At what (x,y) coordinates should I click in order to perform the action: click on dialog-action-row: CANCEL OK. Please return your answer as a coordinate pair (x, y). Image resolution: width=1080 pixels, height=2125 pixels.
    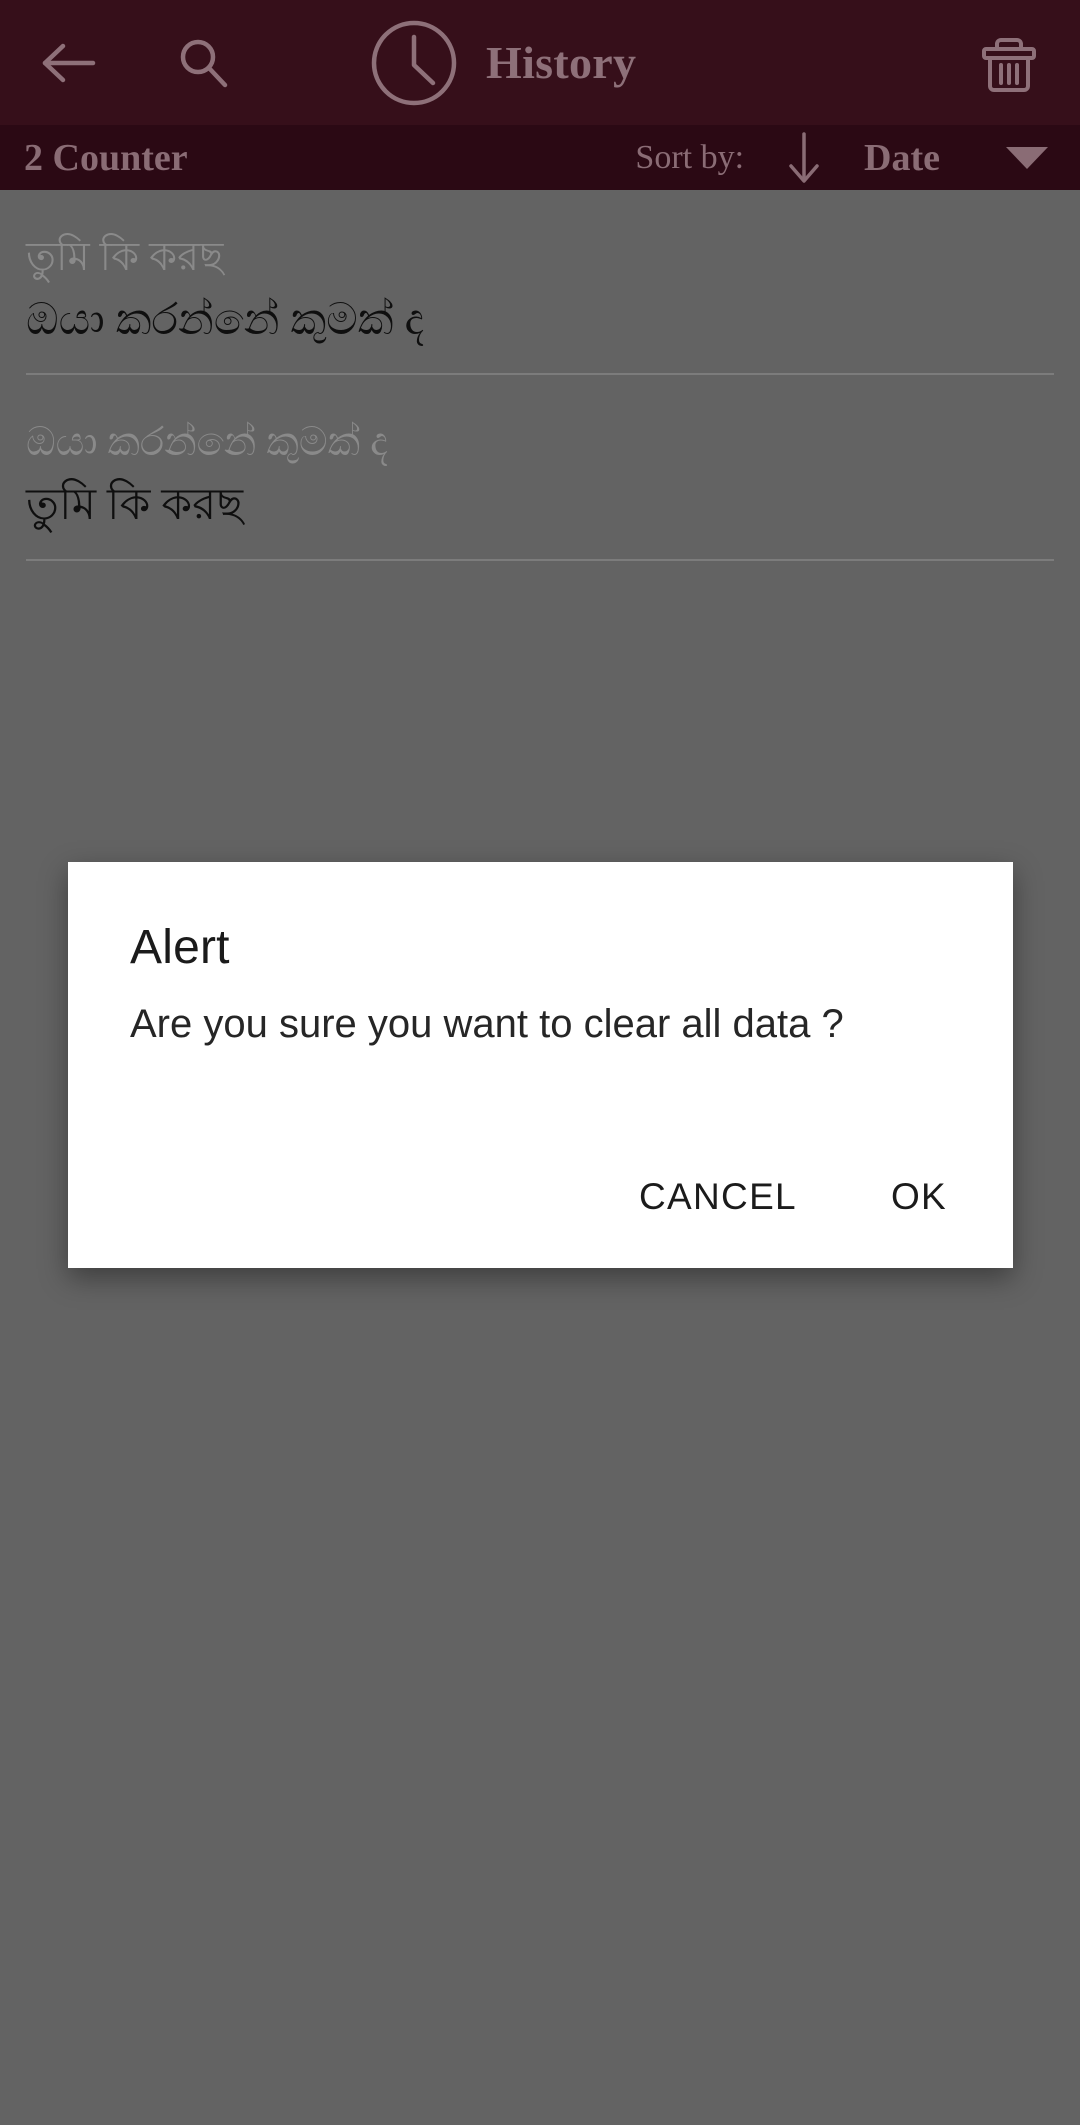
    Looking at the image, I should click on (798, 1197).